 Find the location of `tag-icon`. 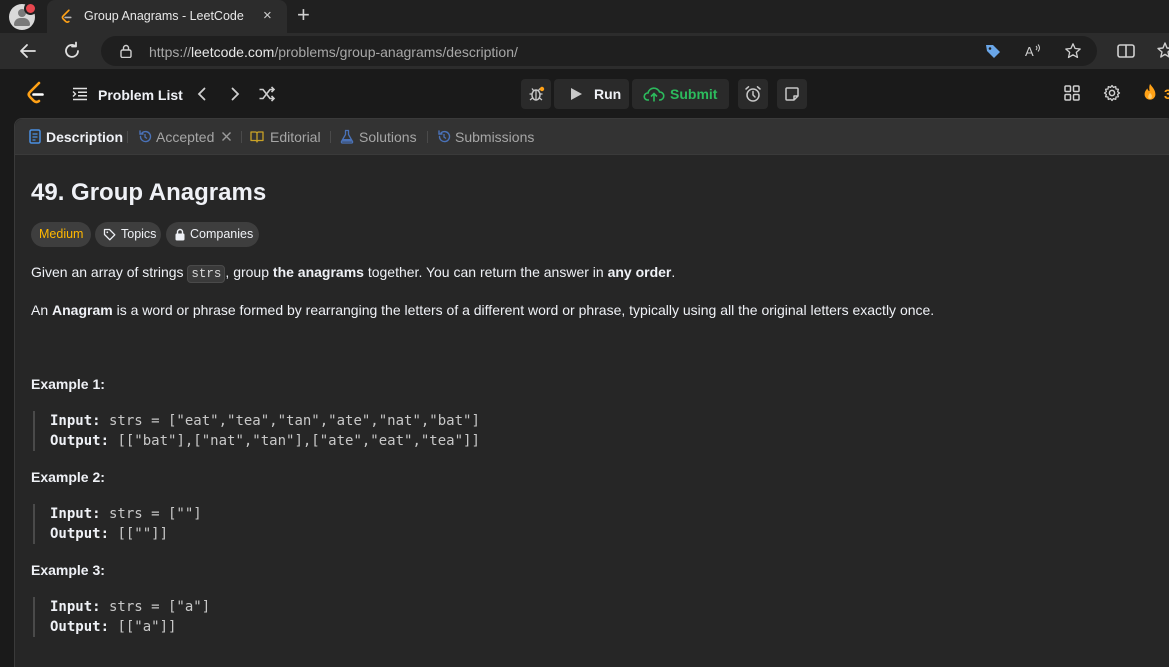

tag-icon is located at coordinates (109, 234).